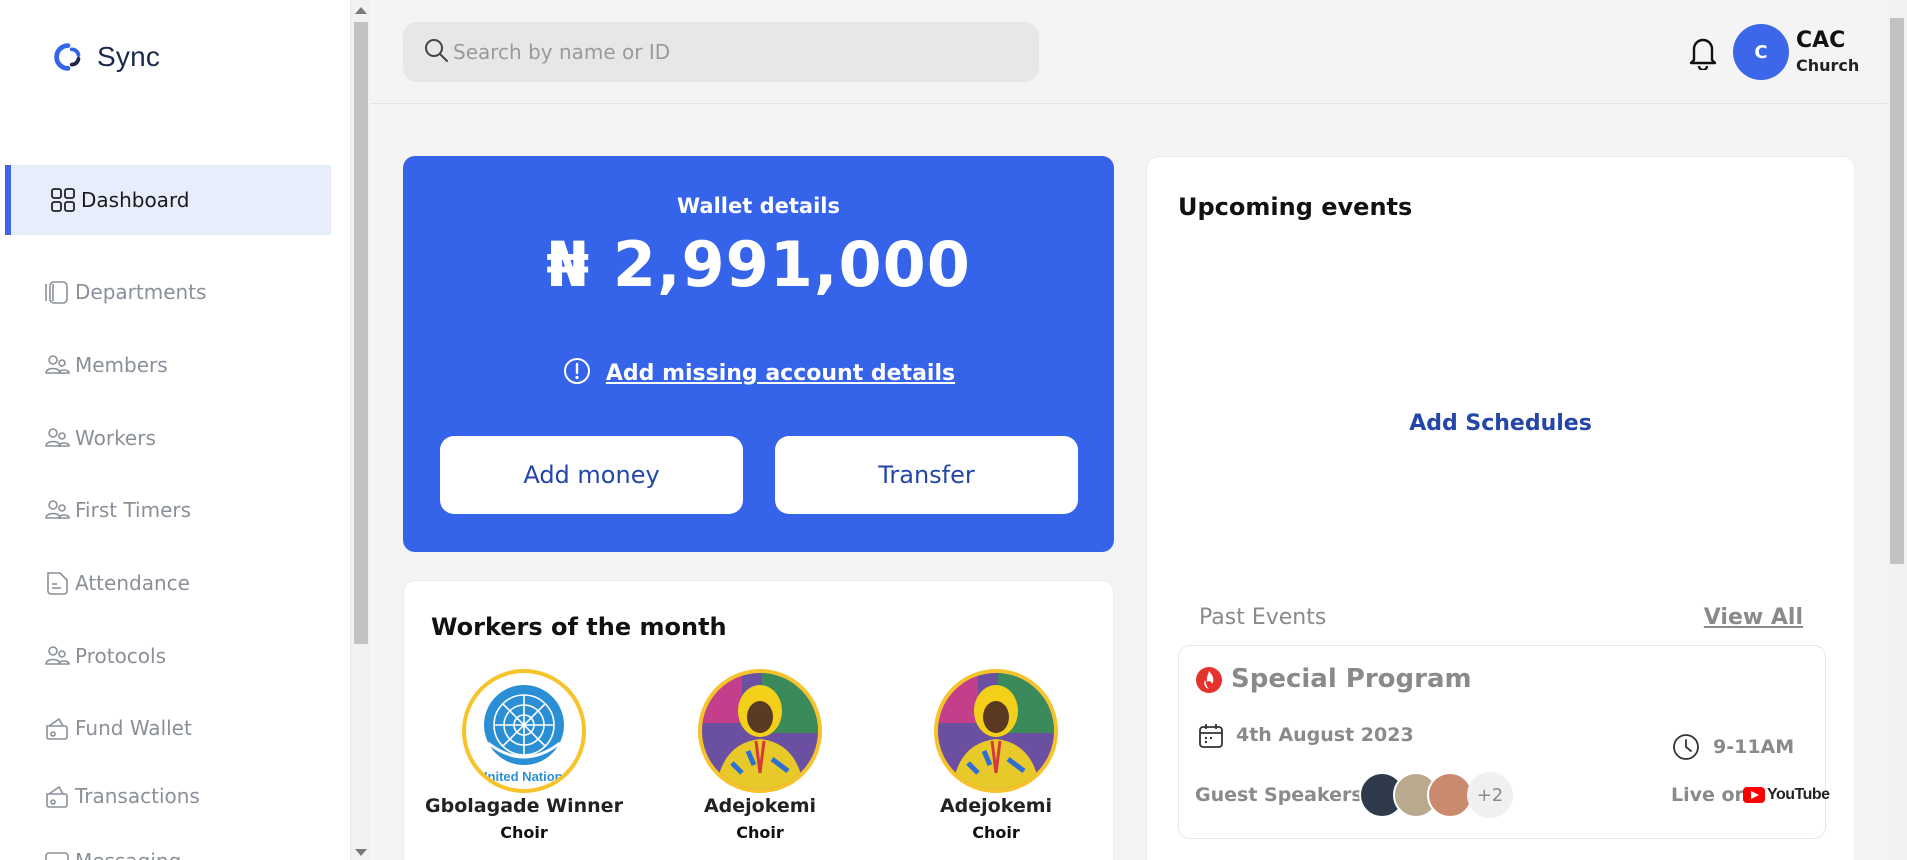 The height and width of the screenshot is (860, 1907). Describe the element at coordinates (758, 264) in the screenshot. I see `wallet-balance: ₦ 2,991,000` at that location.